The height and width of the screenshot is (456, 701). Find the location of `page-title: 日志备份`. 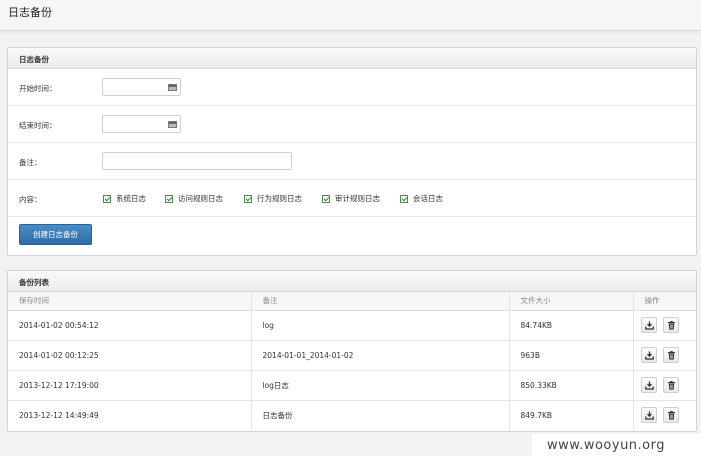

page-title: 日志备份 is located at coordinates (30, 12).